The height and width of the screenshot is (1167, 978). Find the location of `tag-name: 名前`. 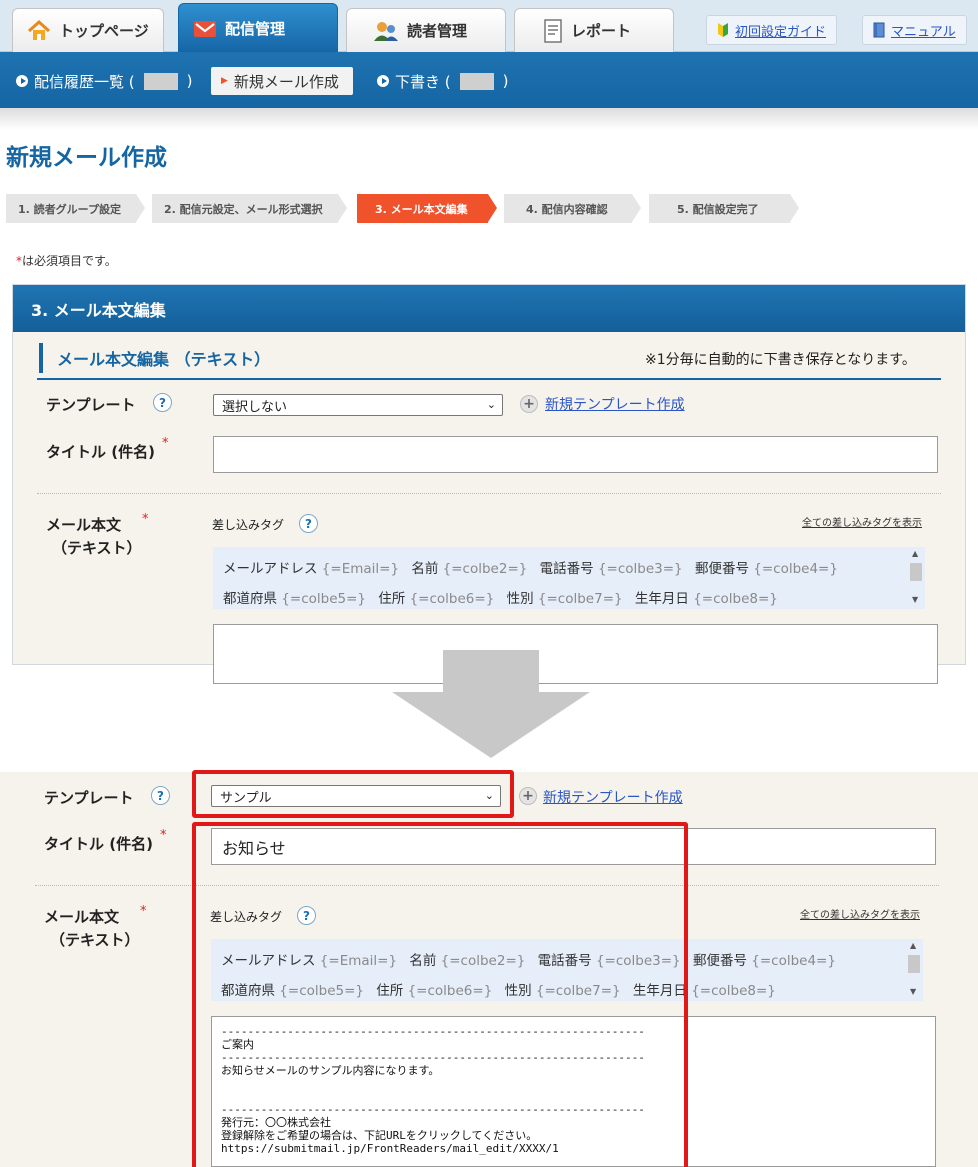

tag-name: 名前 is located at coordinates (424, 569).